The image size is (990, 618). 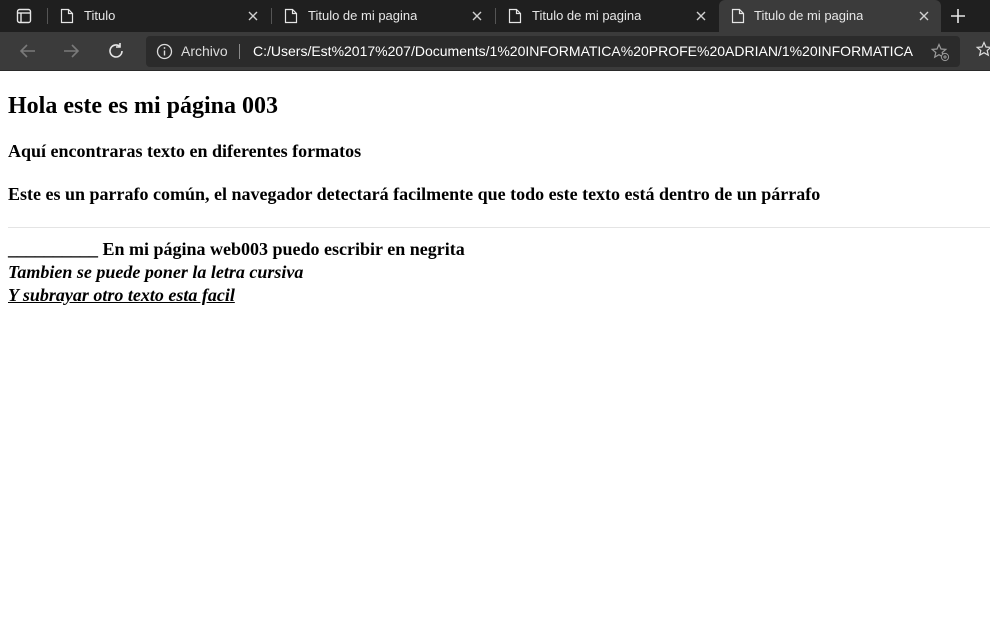 What do you see at coordinates (143, 106) in the screenshot?
I see `page-heading: Hola este es mi página 003` at bounding box center [143, 106].